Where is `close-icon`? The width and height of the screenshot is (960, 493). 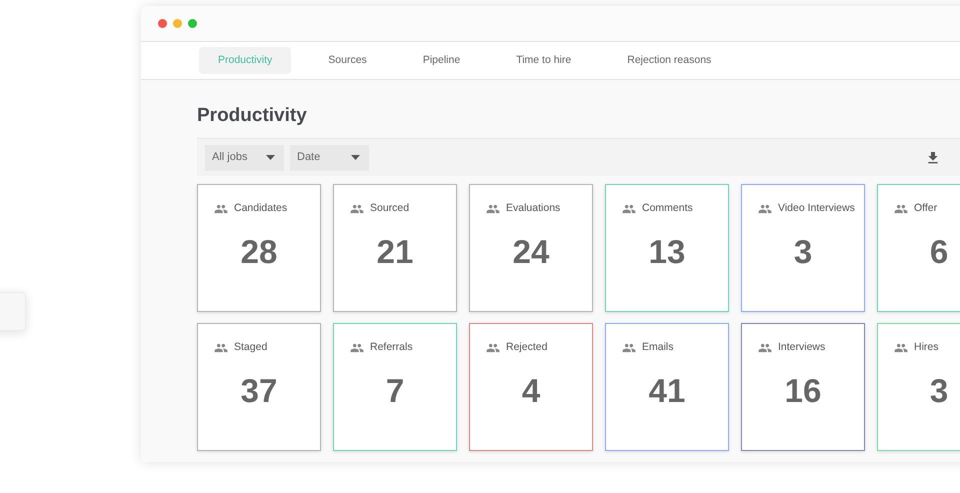 close-icon is located at coordinates (162, 23).